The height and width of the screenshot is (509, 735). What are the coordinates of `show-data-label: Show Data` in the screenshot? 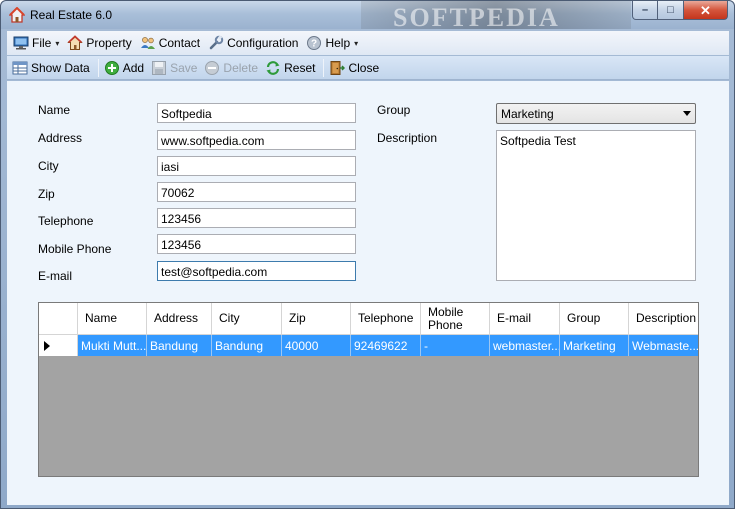 It's located at (60, 67).